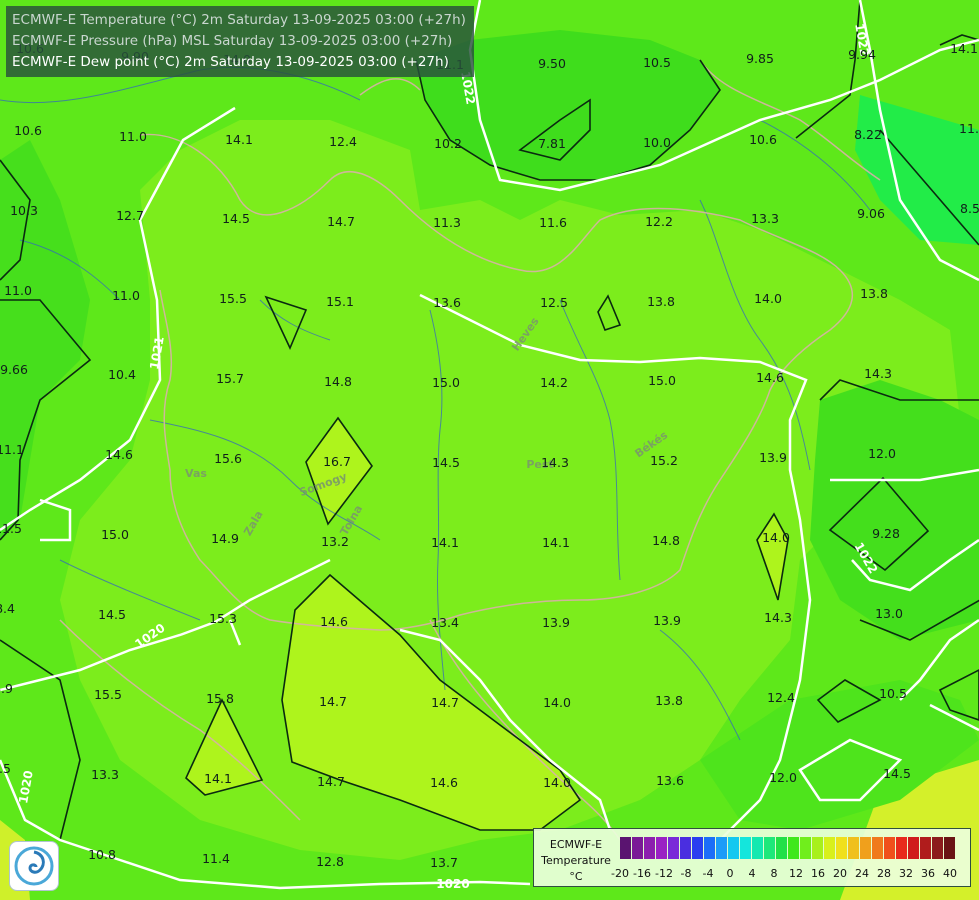 Image resolution: width=979 pixels, height=900 pixels. Describe the element at coordinates (871, 213) in the screenshot. I see `temperature-value: 9.06` at that location.